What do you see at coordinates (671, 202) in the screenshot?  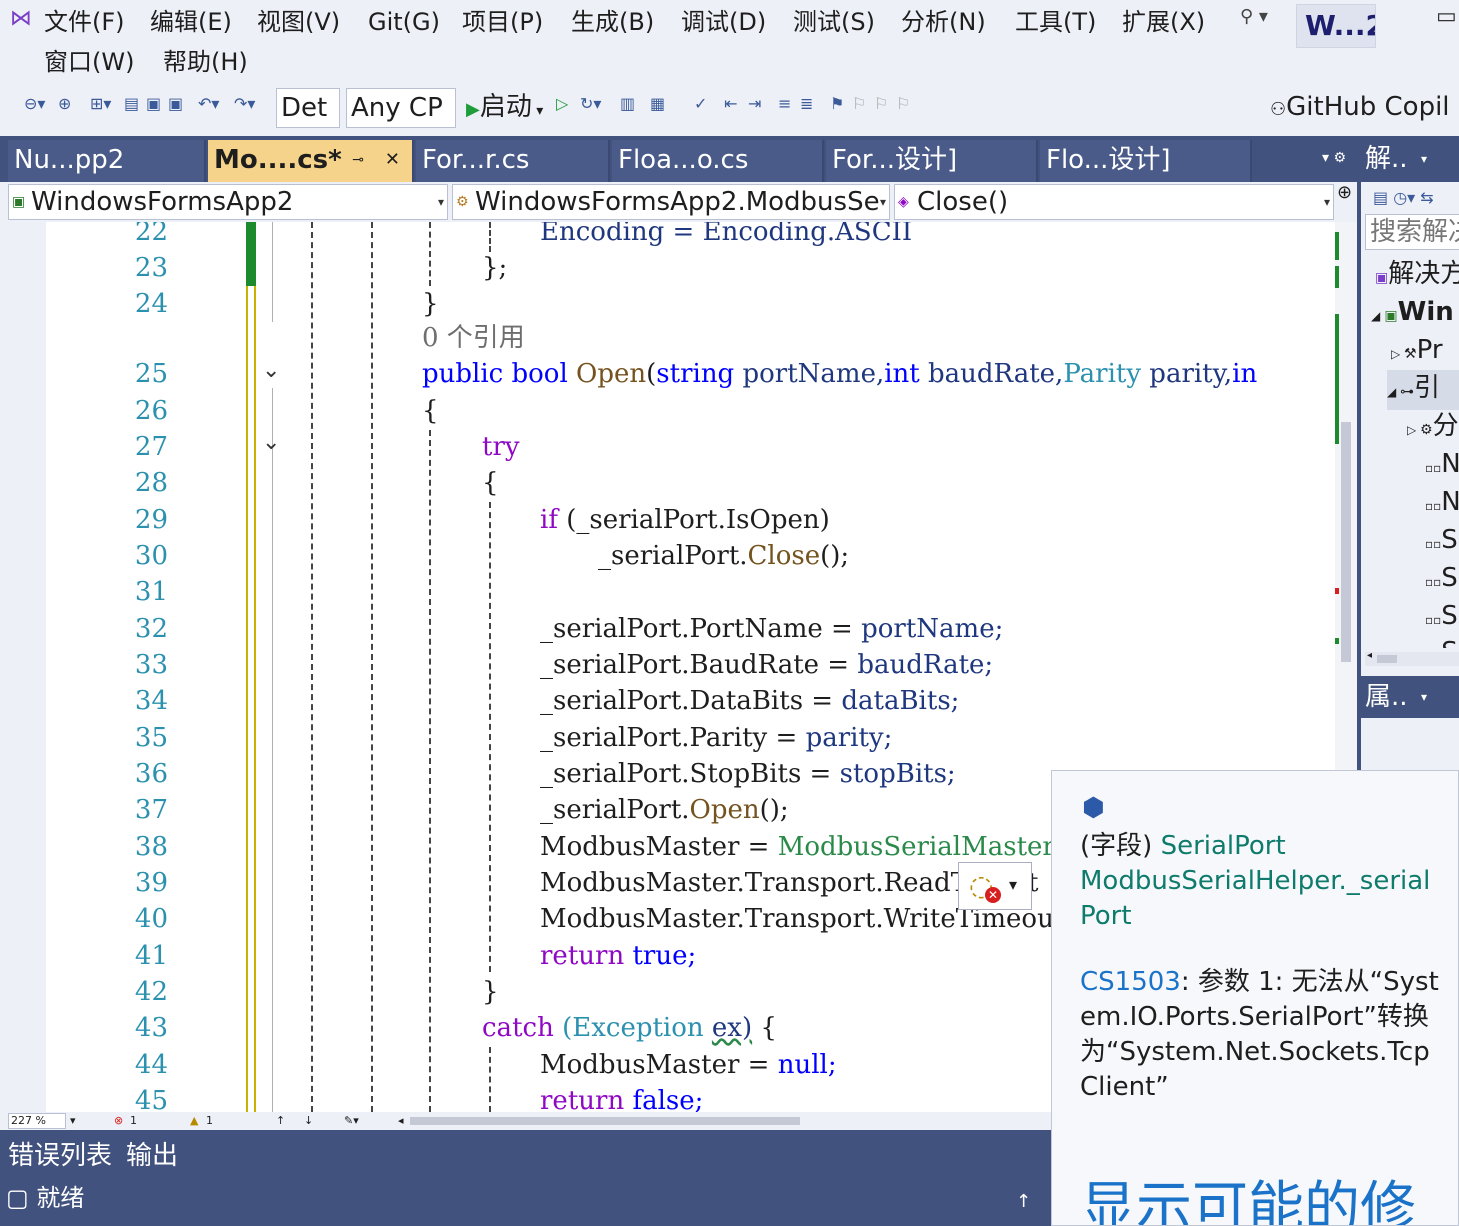 I see `class-dropdown: ⚙ WindowsFormsApp2.ModbusSe ▾` at bounding box center [671, 202].